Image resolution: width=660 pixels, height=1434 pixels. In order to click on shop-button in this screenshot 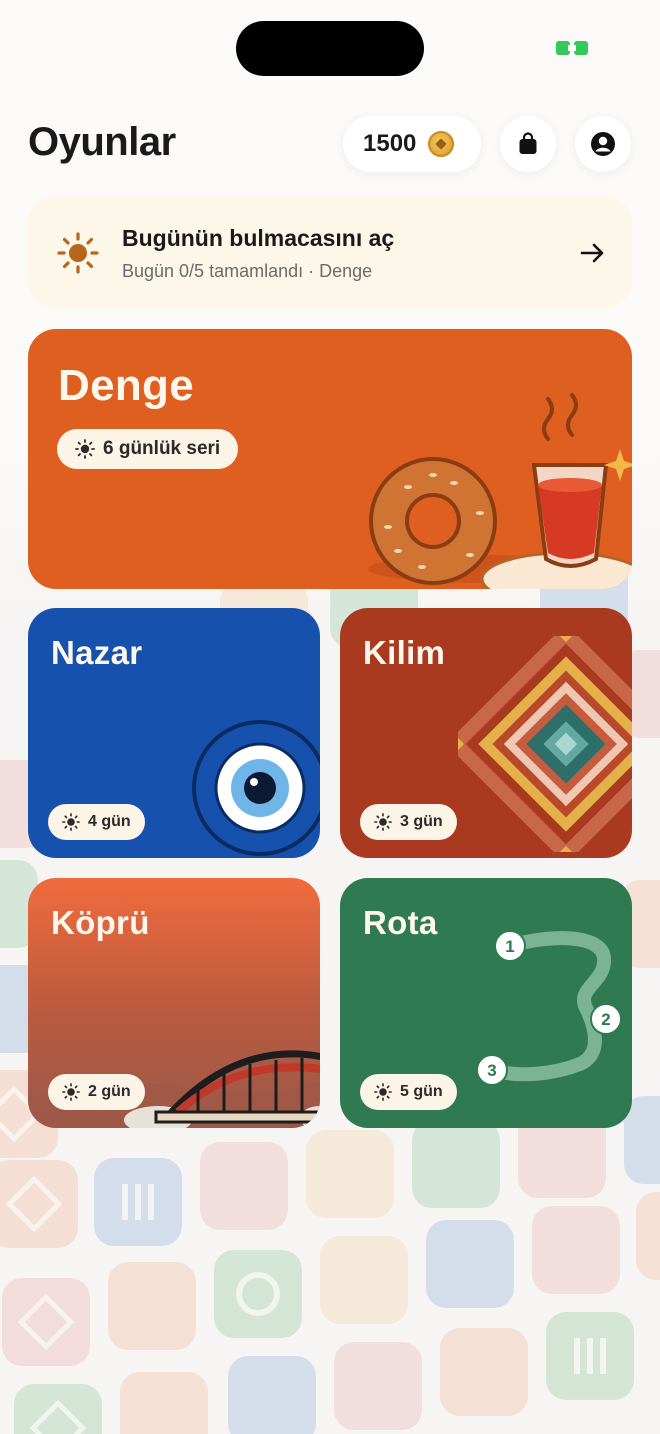, I will do `click(528, 144)`.